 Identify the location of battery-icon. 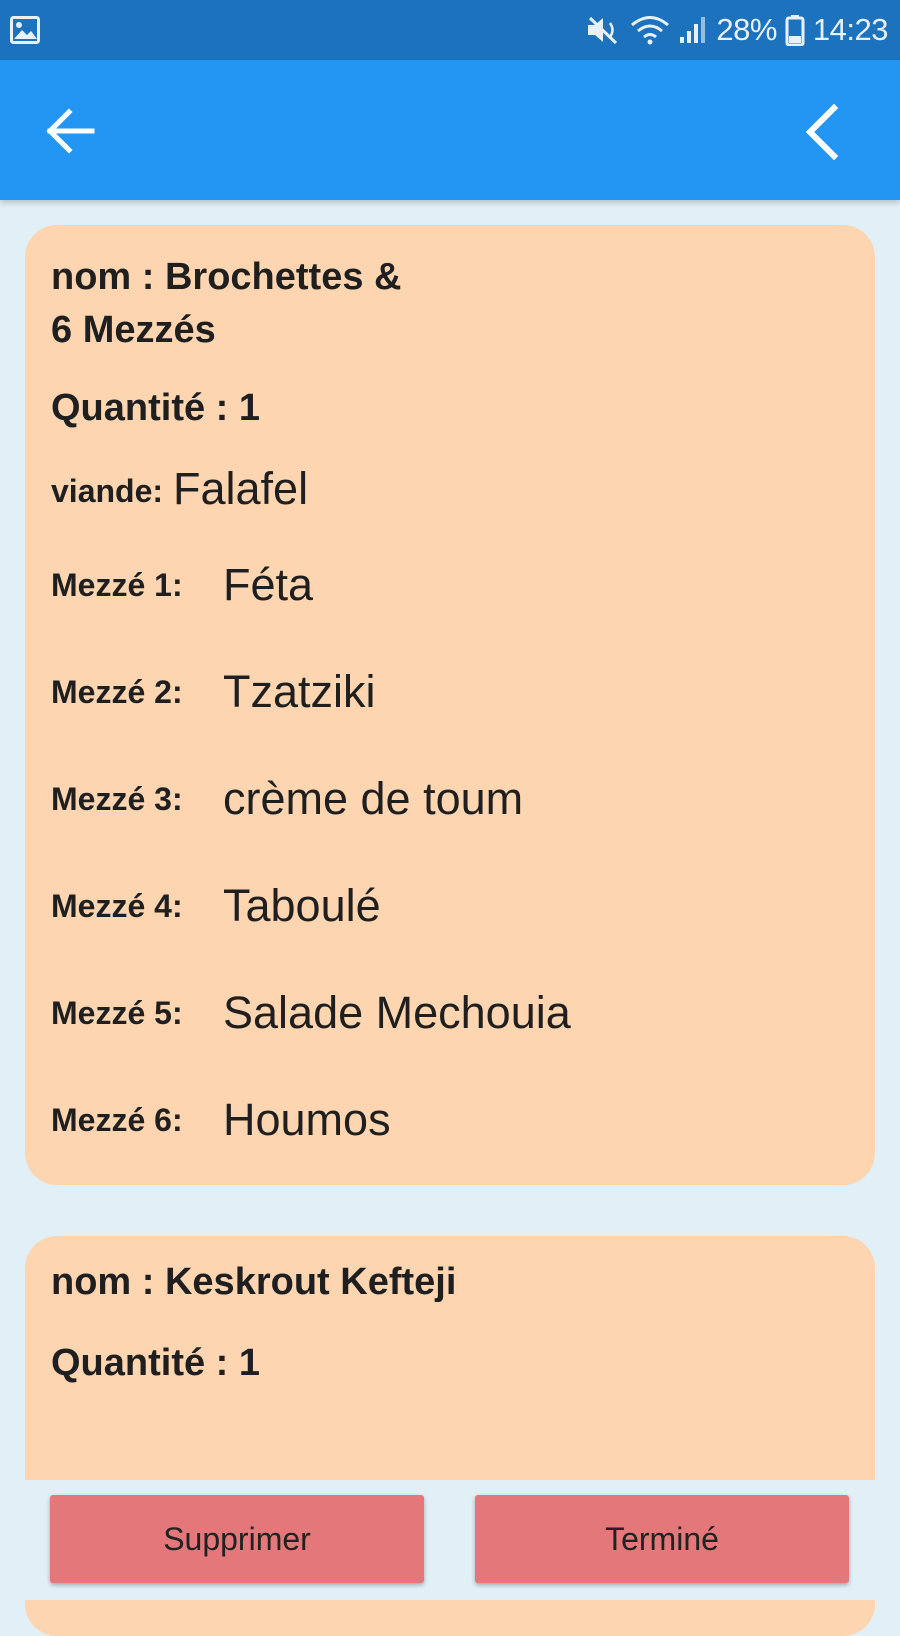
(795, 30).